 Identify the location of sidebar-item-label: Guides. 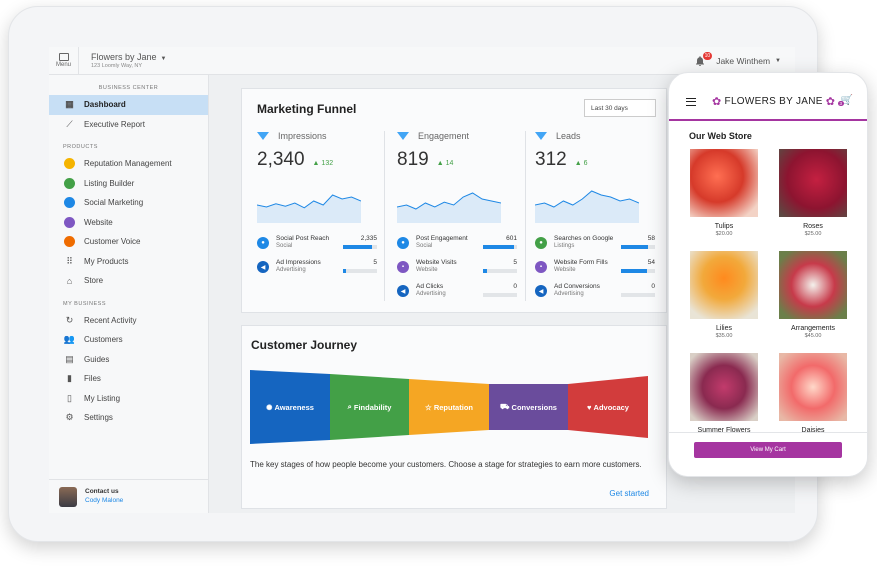
(97, 359).